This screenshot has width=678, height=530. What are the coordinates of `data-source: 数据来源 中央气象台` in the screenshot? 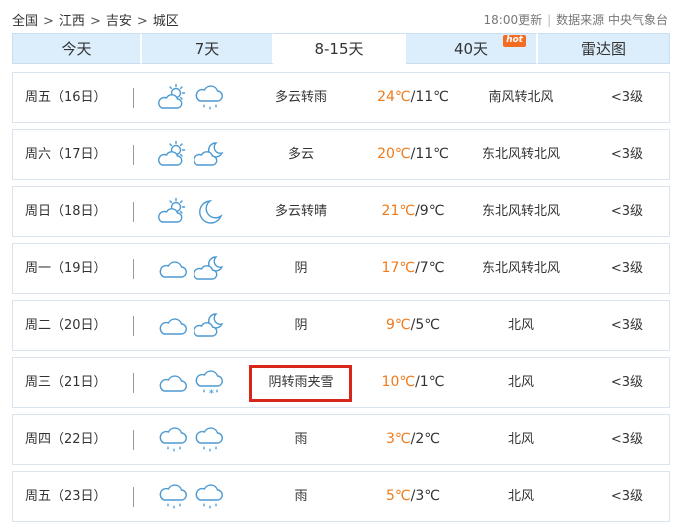 It's located at (612, 20).